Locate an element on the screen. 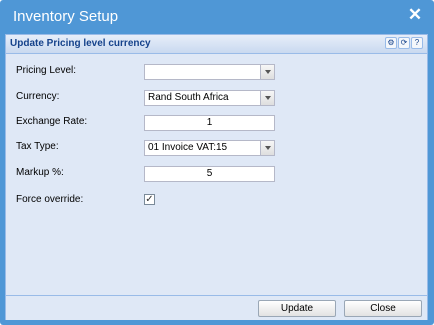 This screenshot has height=325, width=434. close-button: Close is located at coordinates (383, 308).